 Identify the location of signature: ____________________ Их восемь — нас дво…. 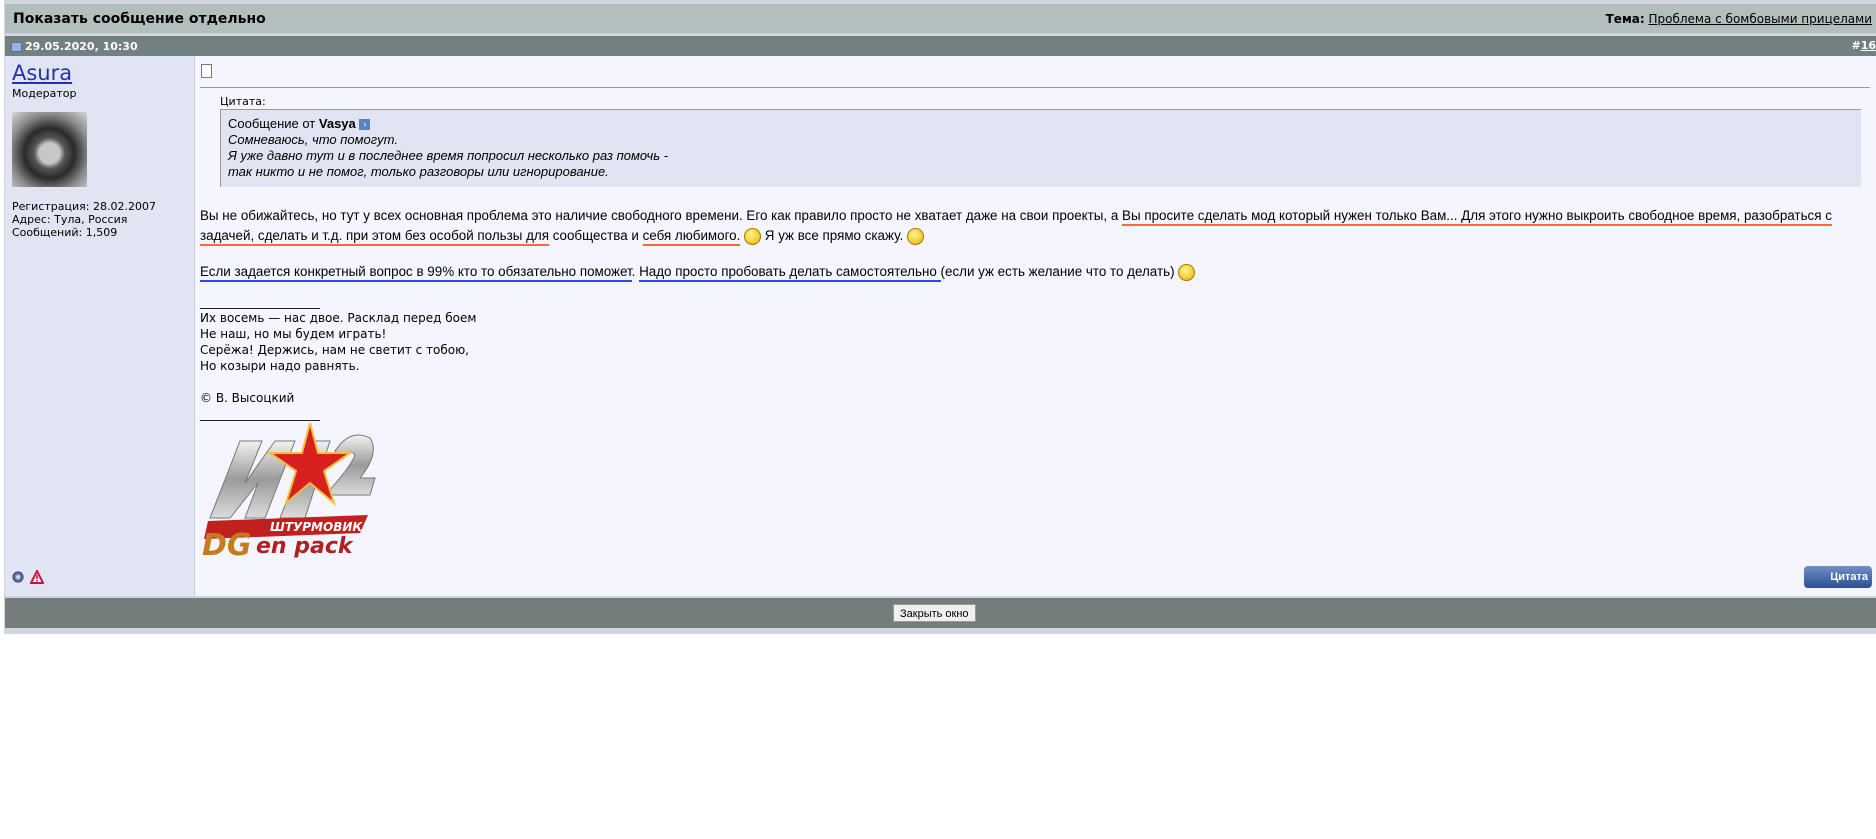
(338, 358).